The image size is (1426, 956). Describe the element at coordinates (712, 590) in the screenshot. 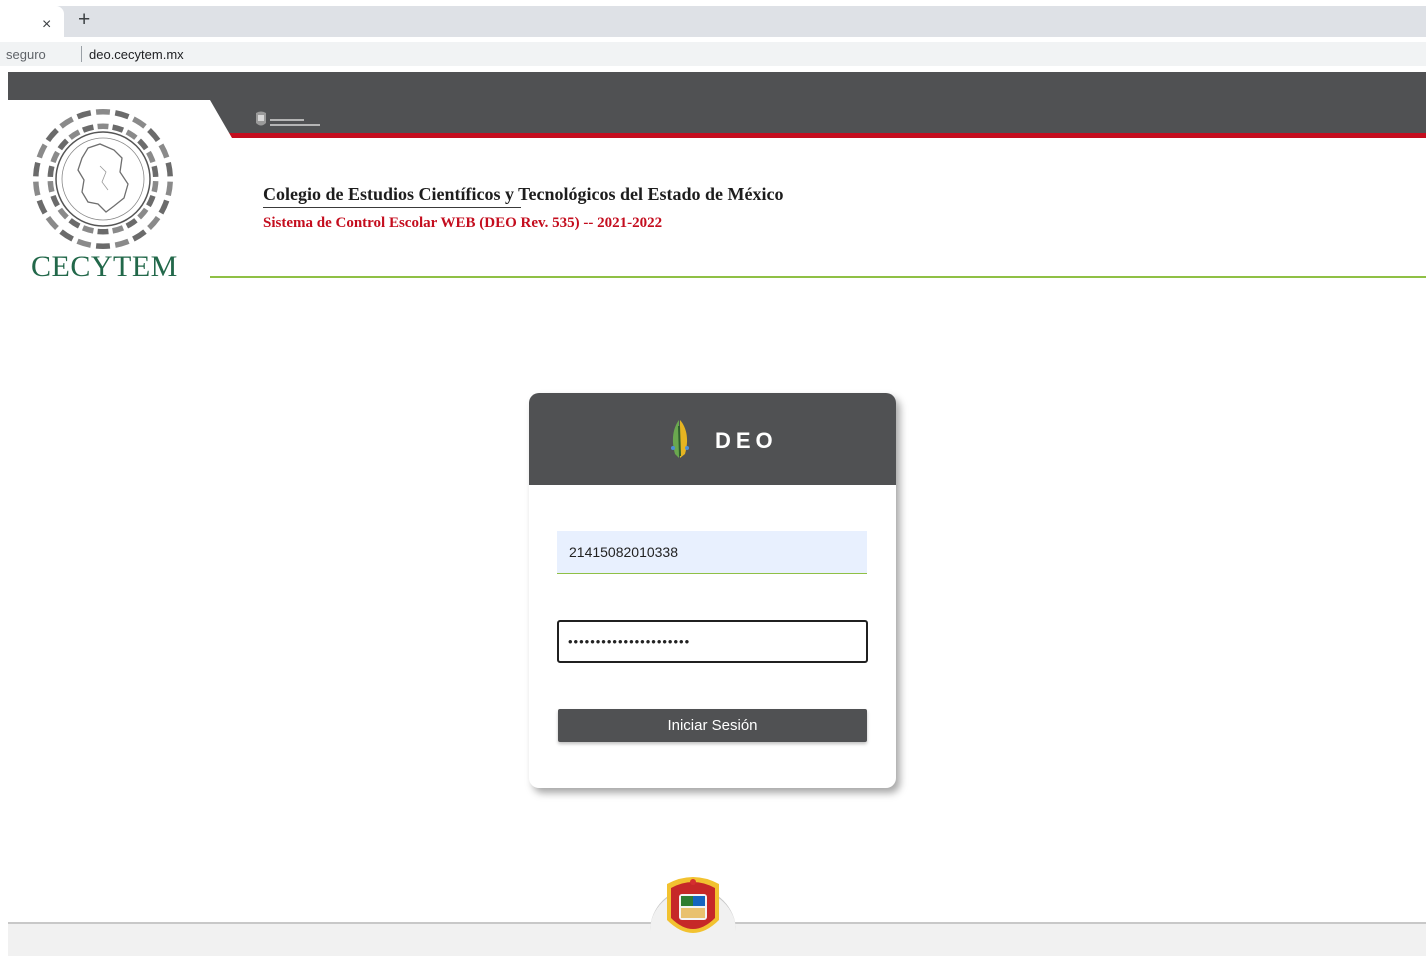

I see `login-card: DEO Iniciar Sesión` at that location.